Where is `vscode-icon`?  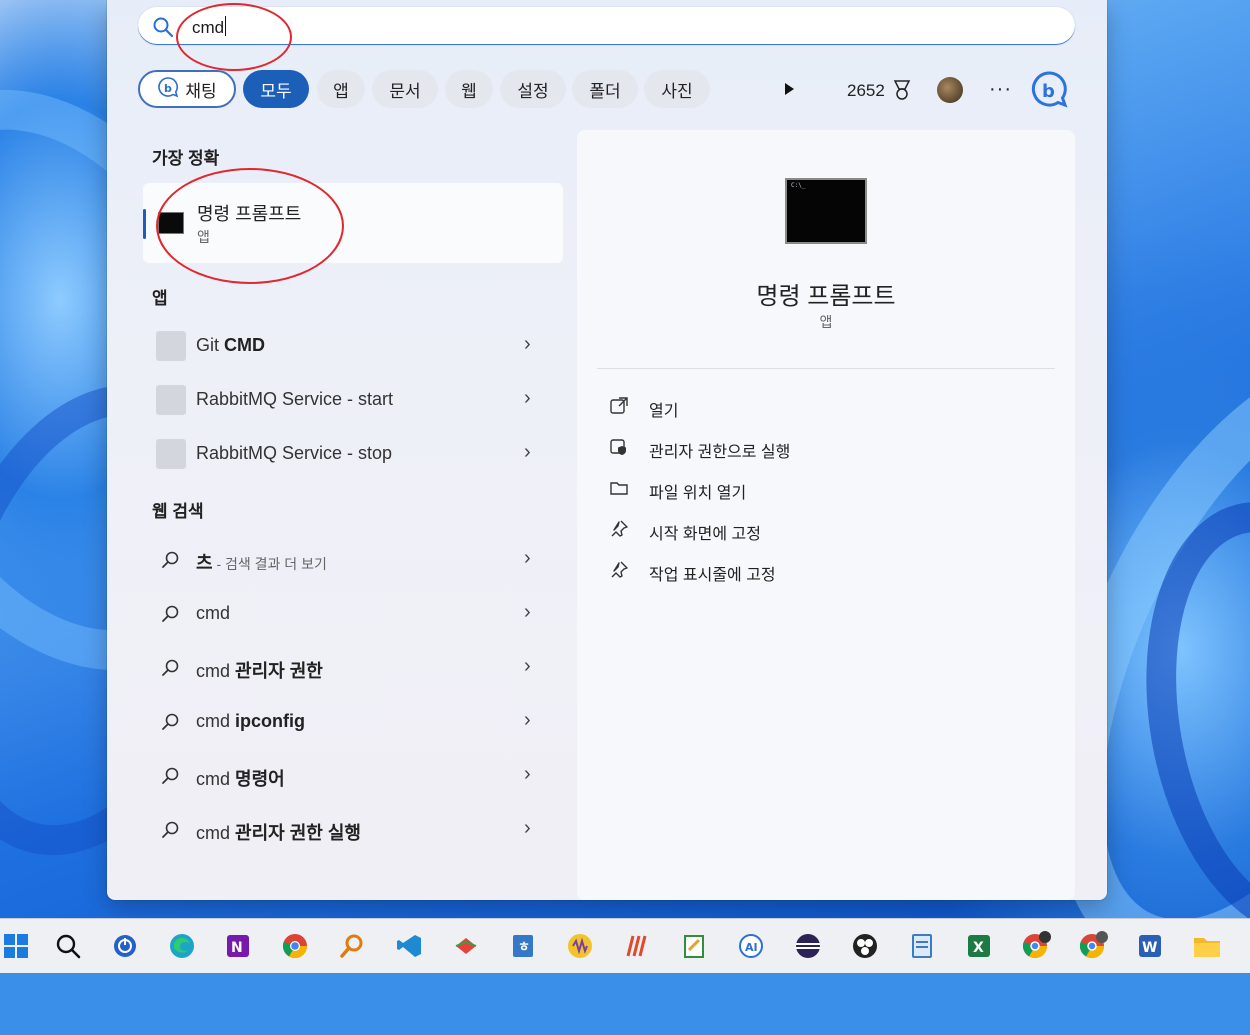
vscode-icon is located at coordinates (409, 946).